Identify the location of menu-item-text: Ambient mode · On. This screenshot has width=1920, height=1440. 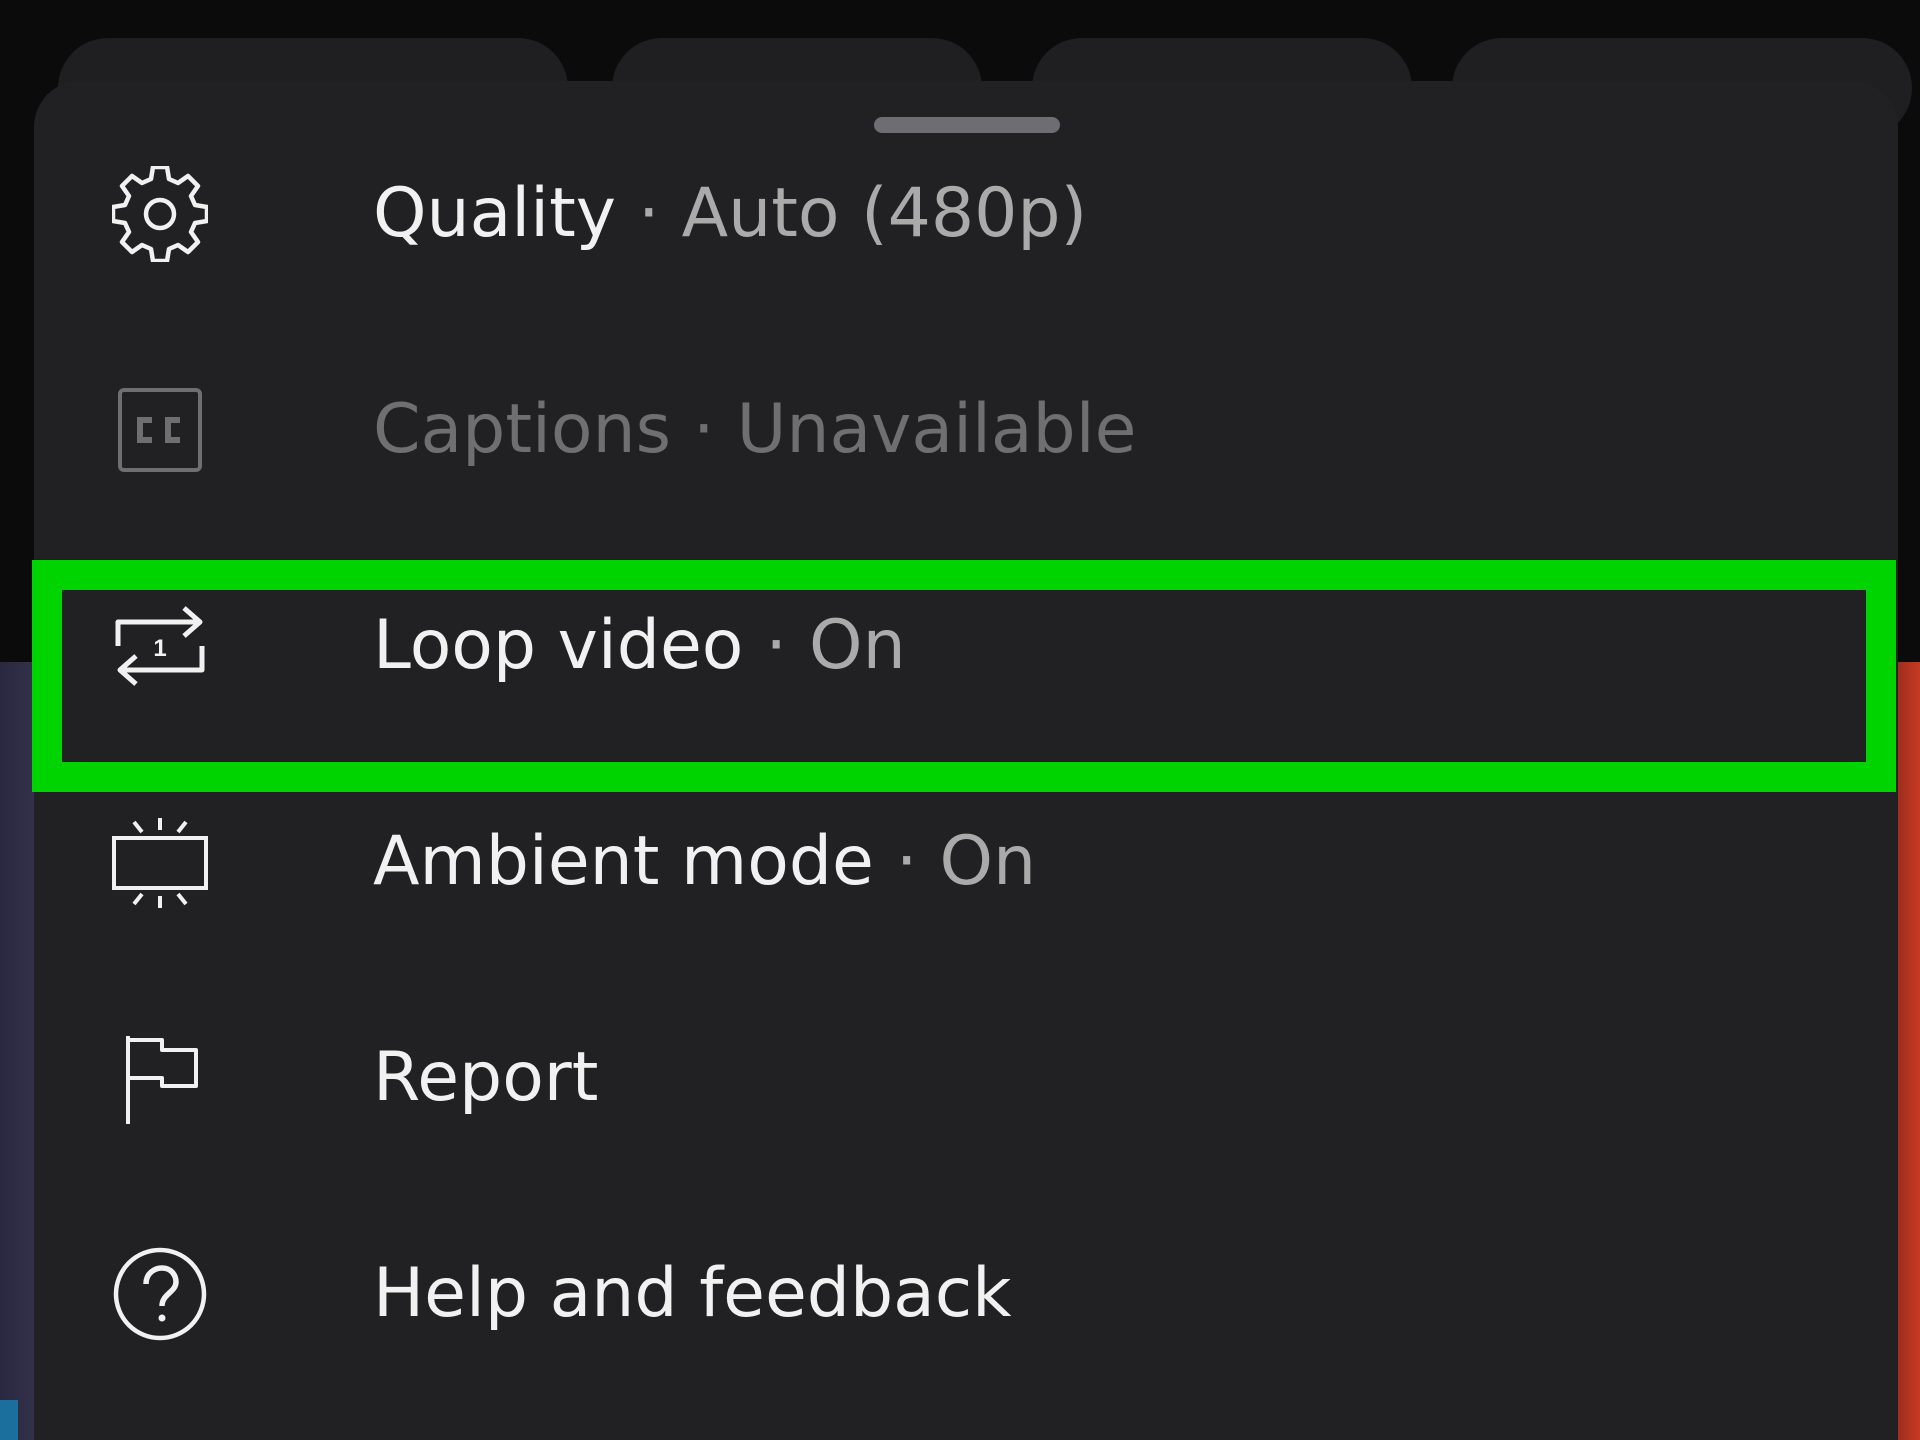
(704, 862).